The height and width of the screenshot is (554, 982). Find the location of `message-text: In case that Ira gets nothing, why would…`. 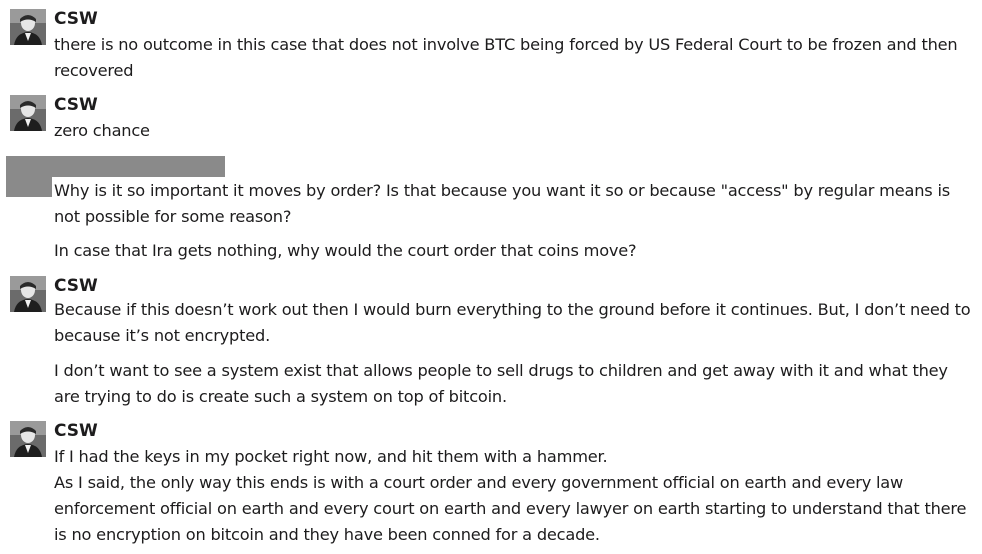

message-text: In case that Ira gets nothing, why would… is located at coordinates (345, 250).